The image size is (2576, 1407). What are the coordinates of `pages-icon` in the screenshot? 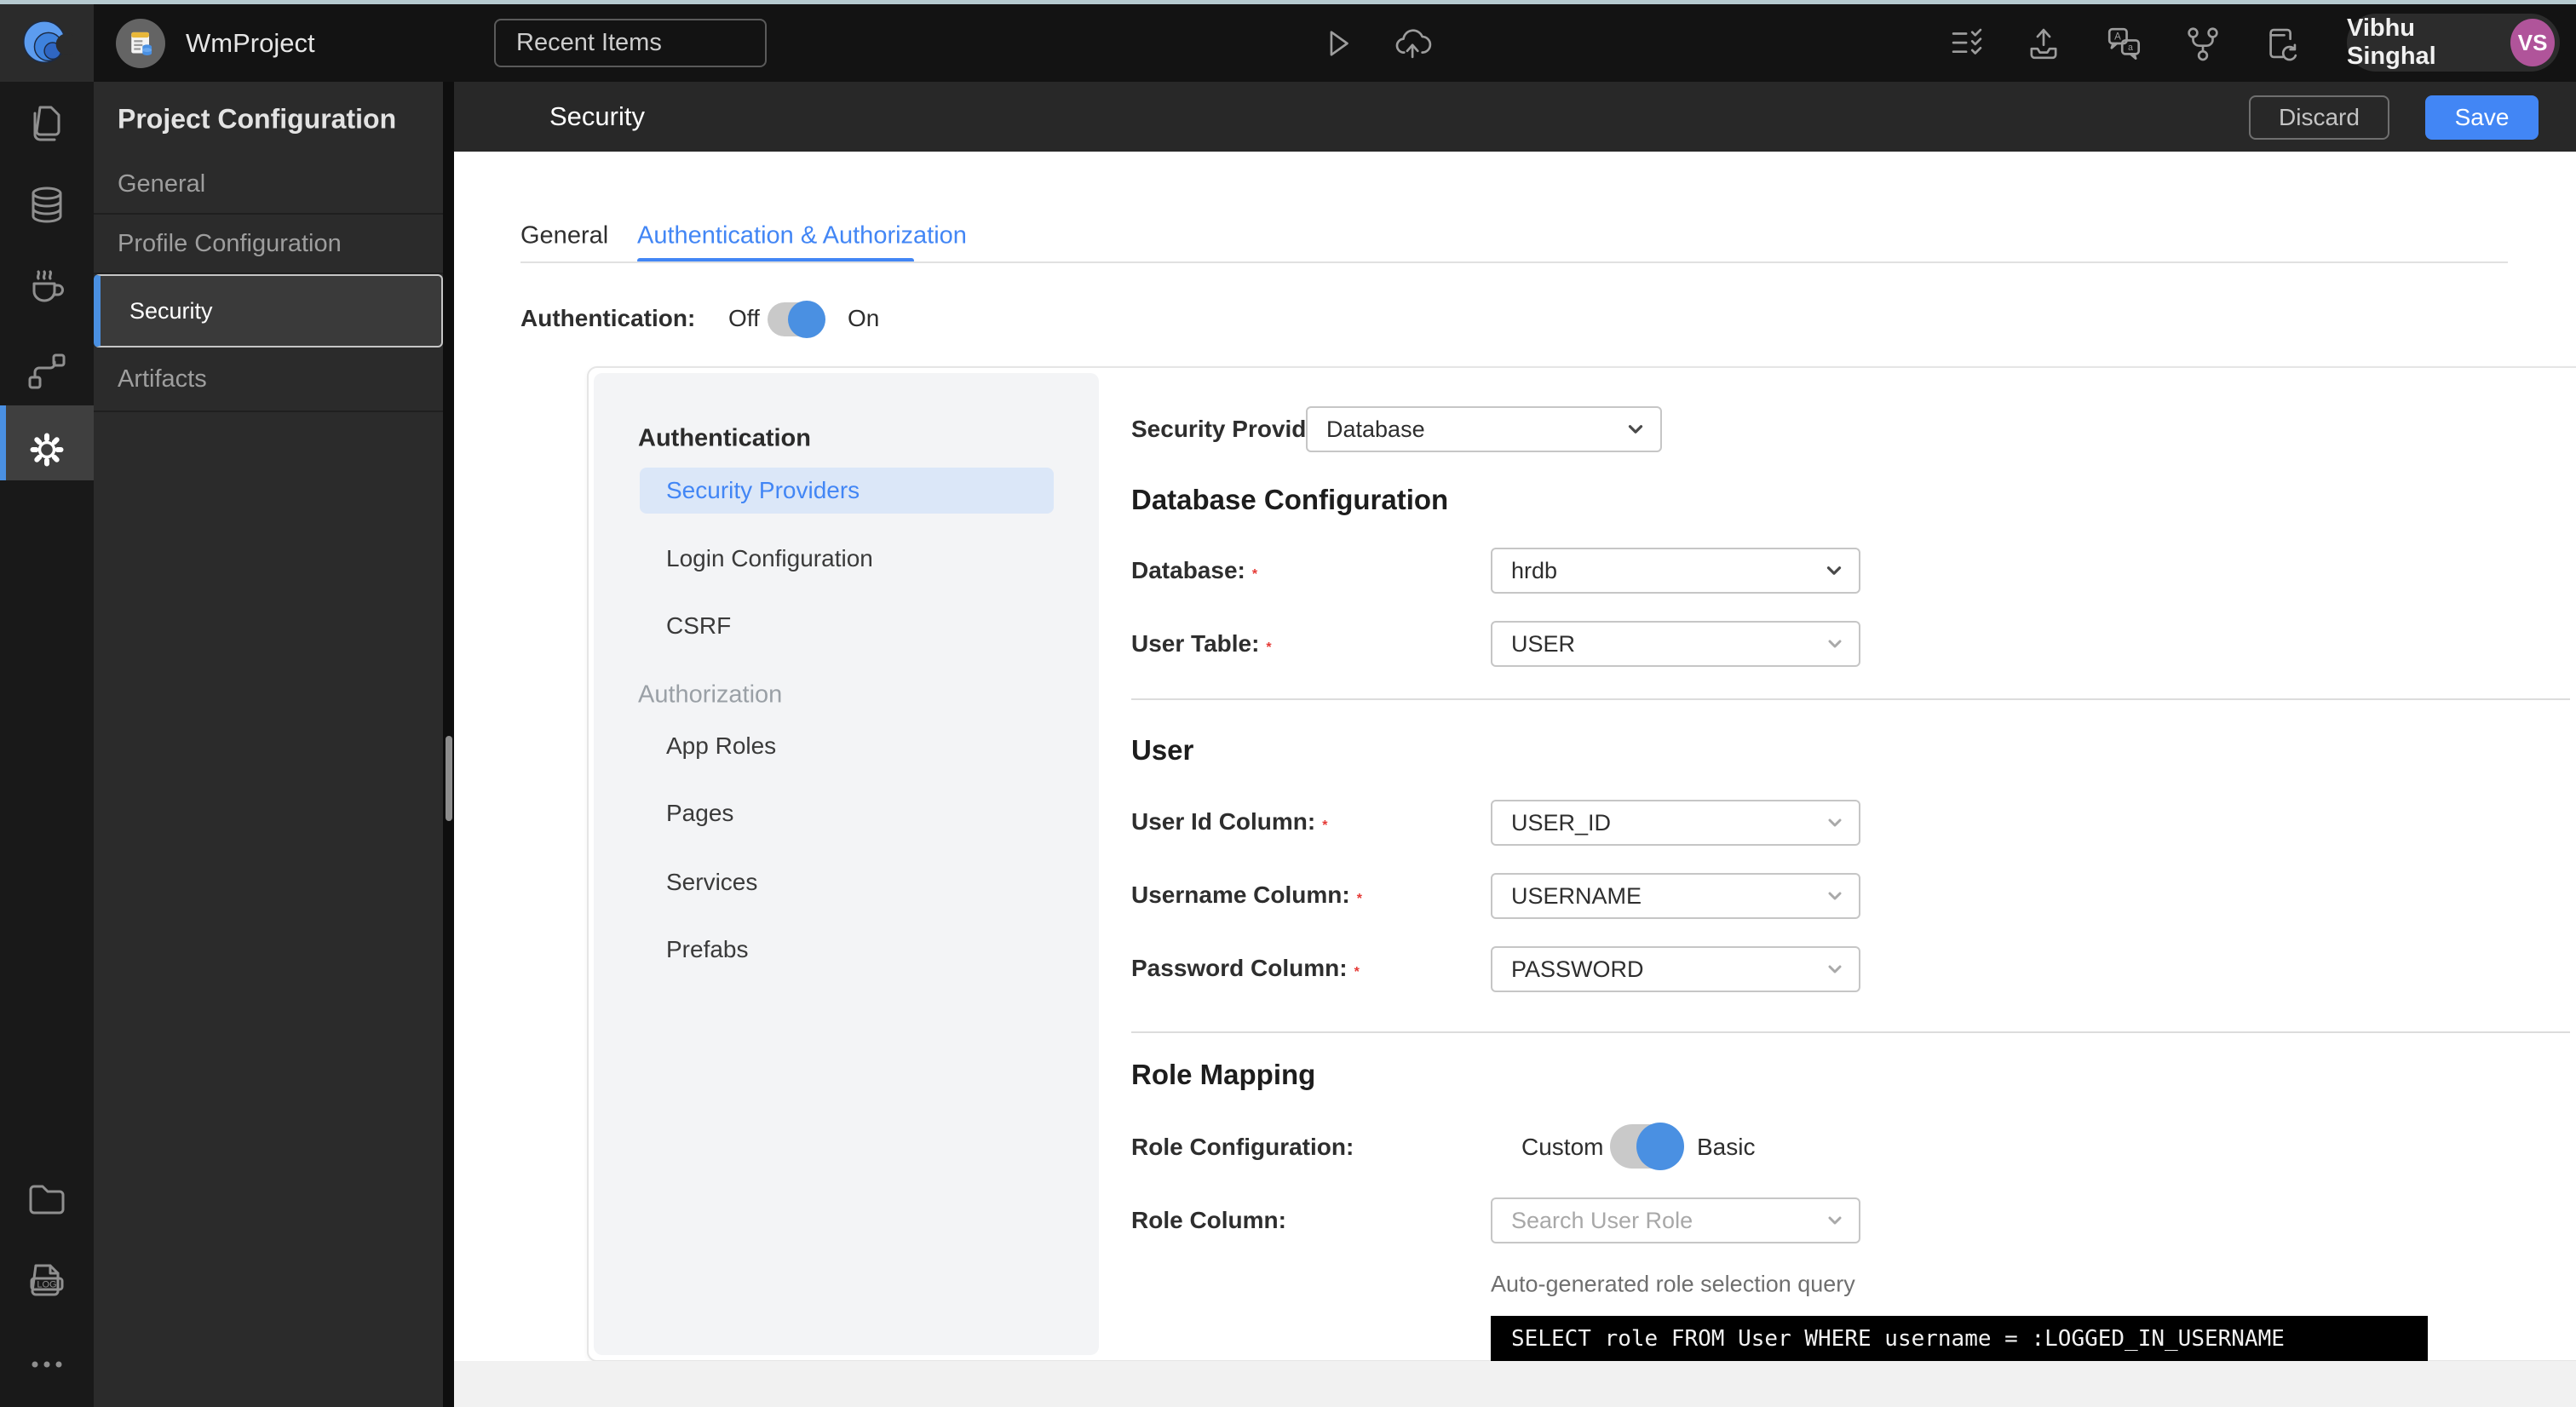 It's located at (46, 123).